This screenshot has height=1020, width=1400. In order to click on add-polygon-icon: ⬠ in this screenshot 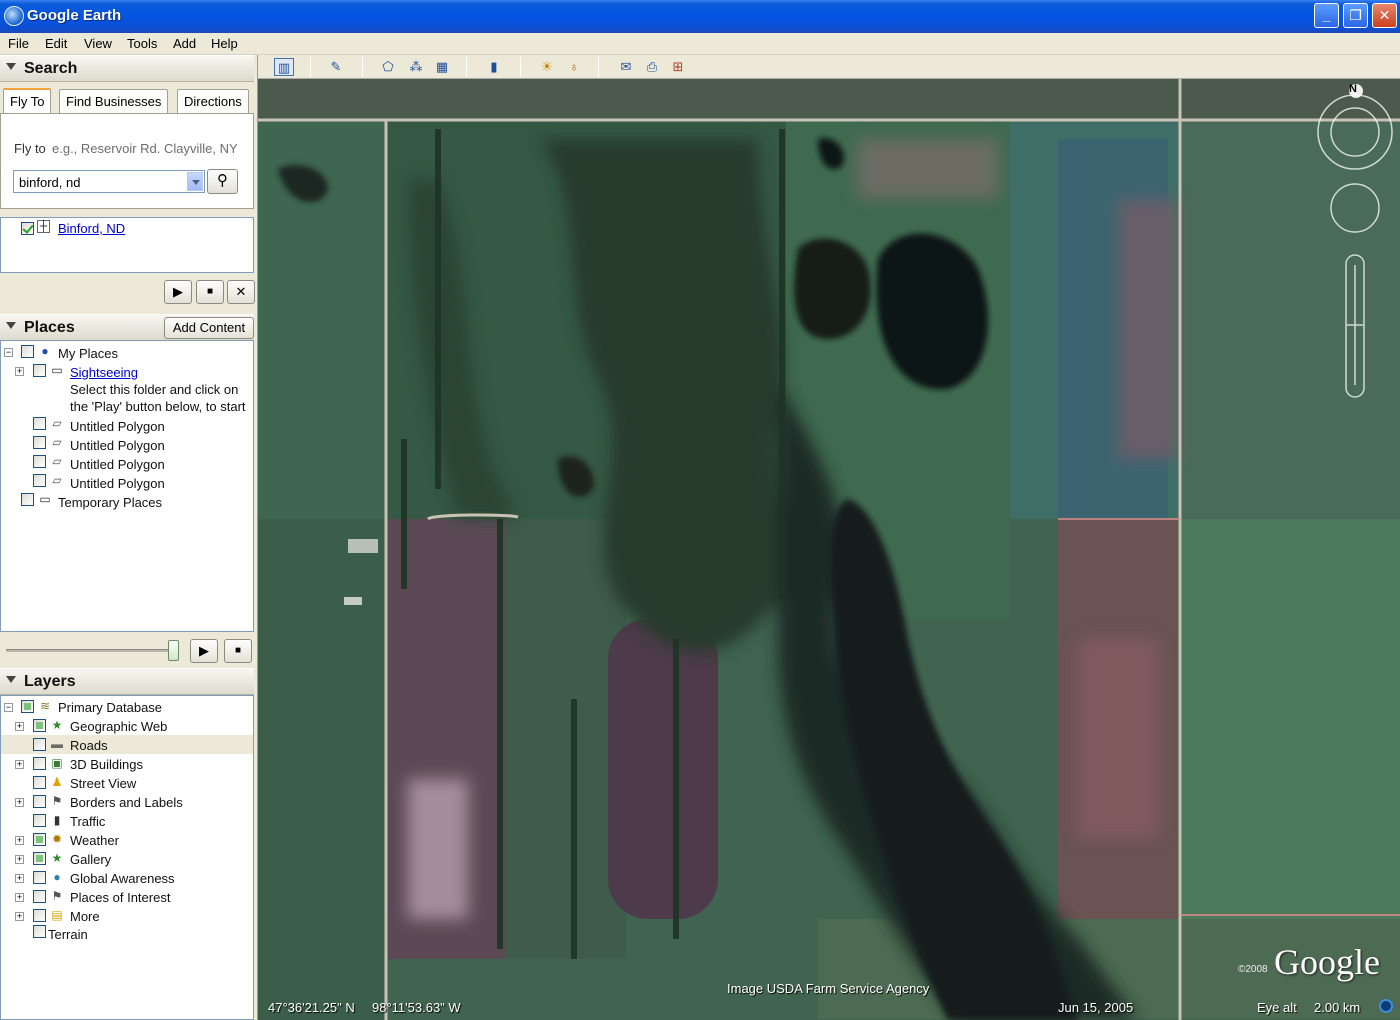, I will do `click(388, 67)`.